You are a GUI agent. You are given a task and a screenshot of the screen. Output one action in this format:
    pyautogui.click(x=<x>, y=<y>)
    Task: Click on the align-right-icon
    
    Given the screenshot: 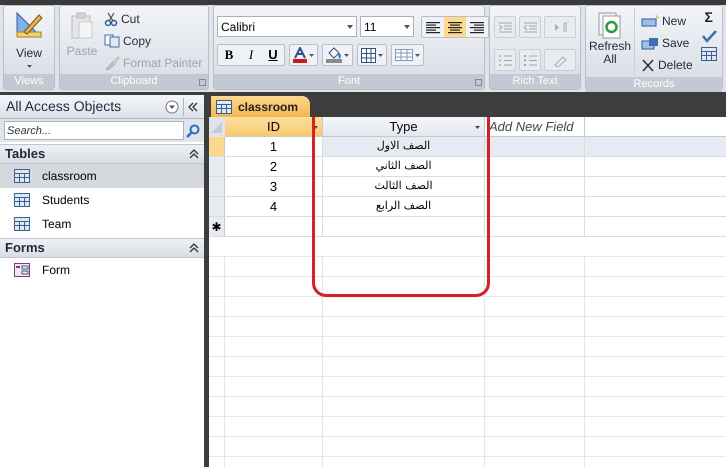 What is the action you would take?
    pyautogui.click(x=477, y=27)
    